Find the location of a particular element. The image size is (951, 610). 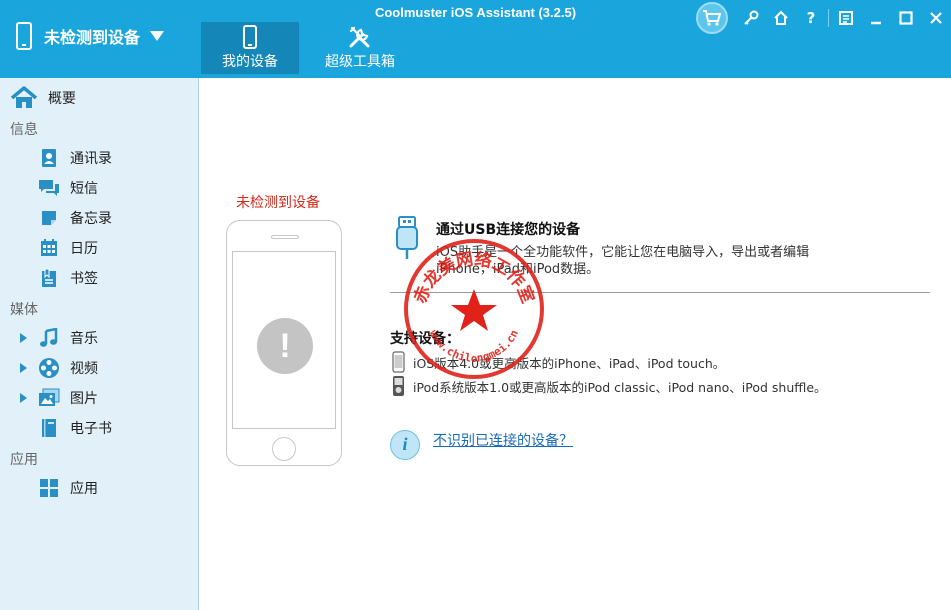

connect-description-line: iOS助手是一个全功能软件，它能让您在电脑导入，导出或者编辑 is located at coordinates (623, 252).